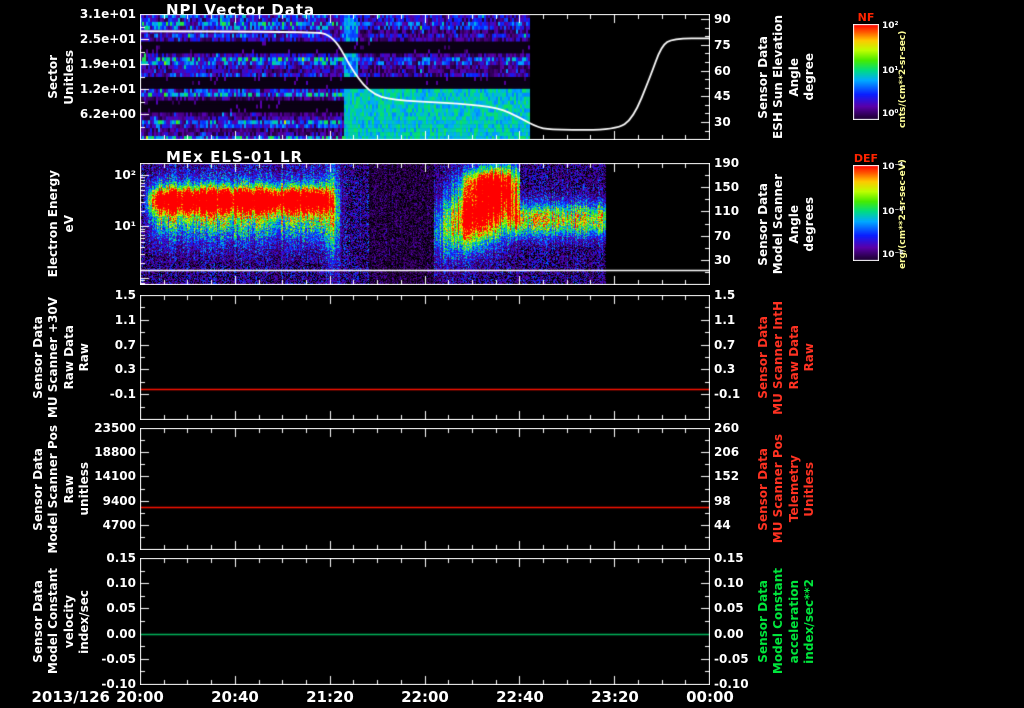  Describe the element at coordinates (778, 489) in the screenshot. I see `axis-label-line: MU Scanner Pos` at that location.